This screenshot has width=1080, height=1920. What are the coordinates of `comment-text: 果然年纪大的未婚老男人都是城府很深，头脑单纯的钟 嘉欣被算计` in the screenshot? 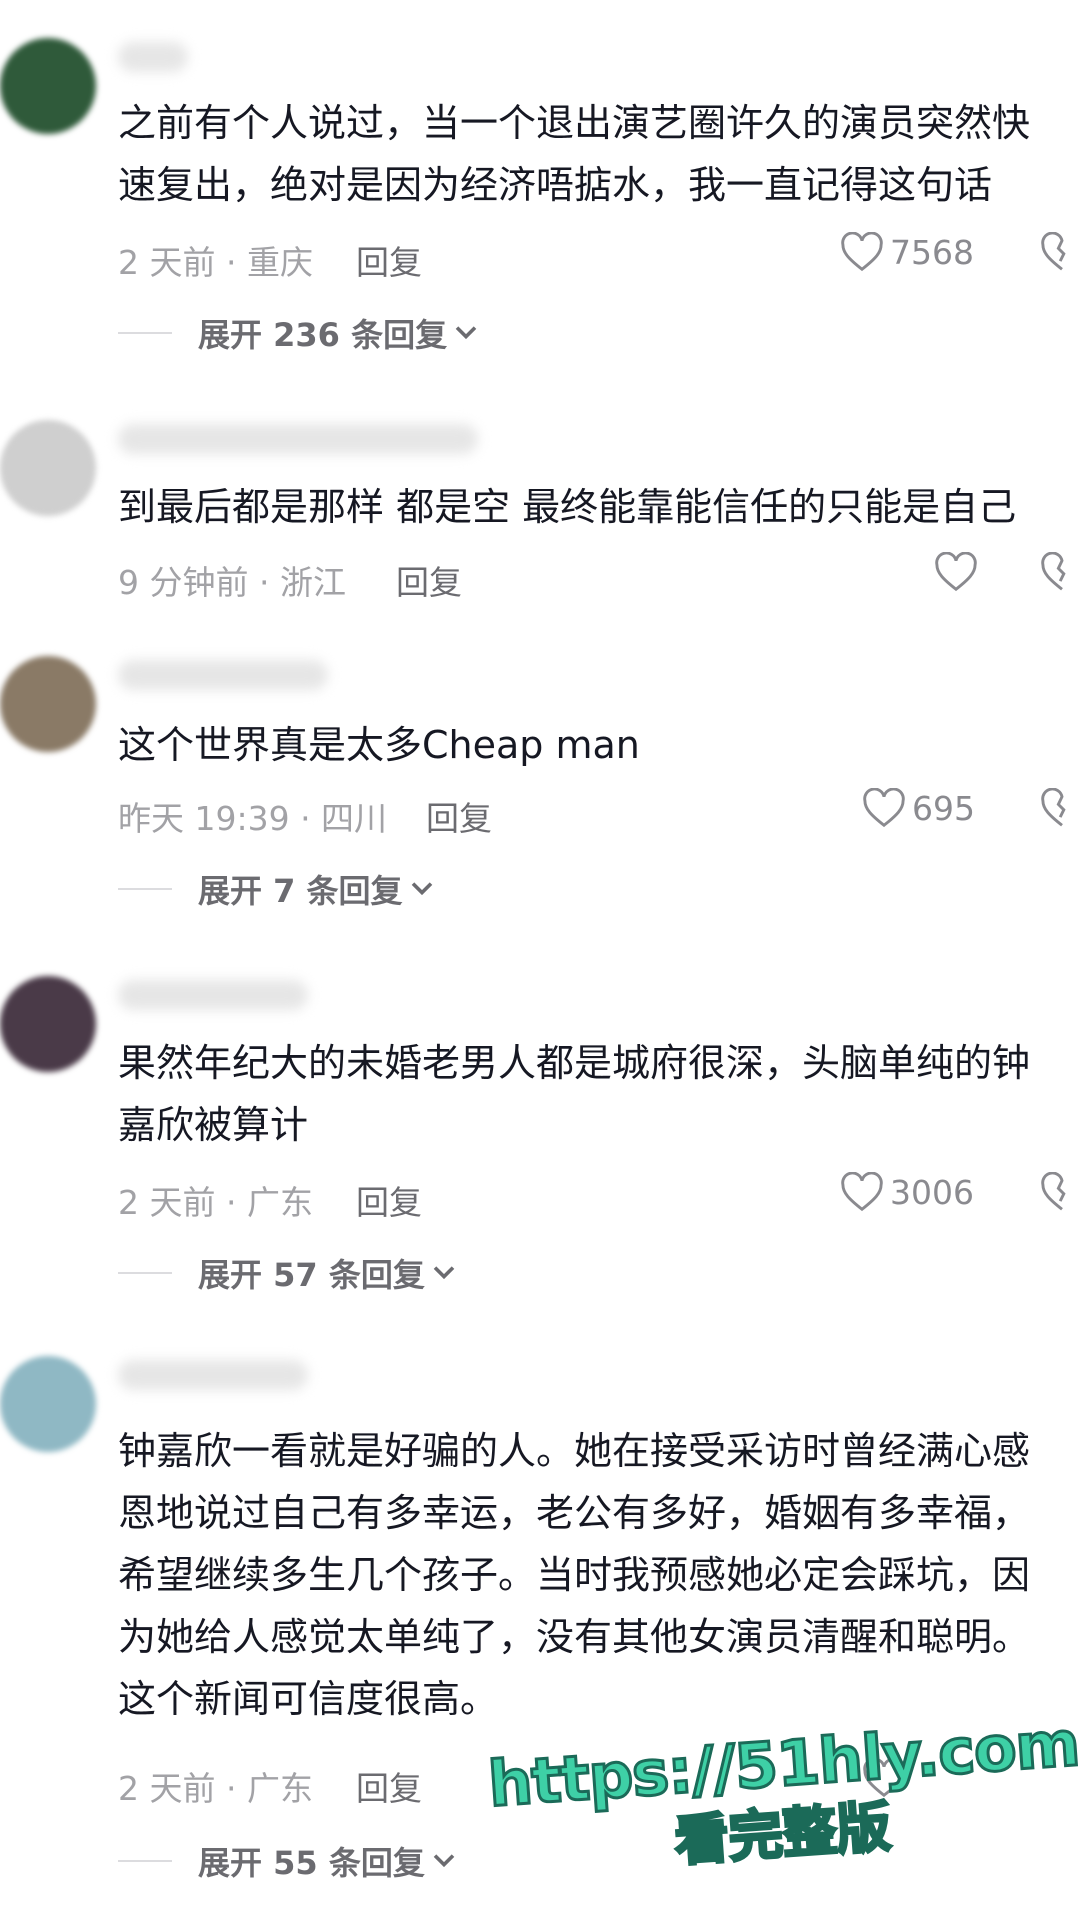 It's located at (599, 1094).